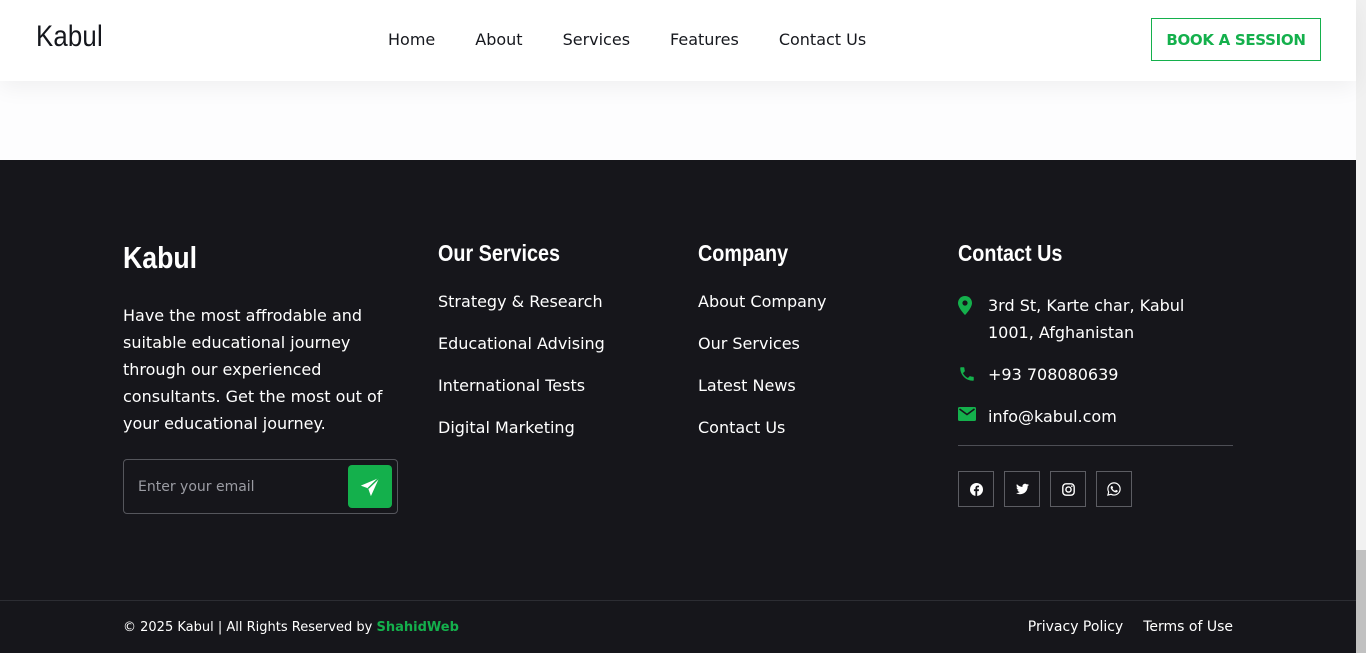 This screenshot has height=653, width=1366. I want to click on instagram-link, so click(1068, 489).